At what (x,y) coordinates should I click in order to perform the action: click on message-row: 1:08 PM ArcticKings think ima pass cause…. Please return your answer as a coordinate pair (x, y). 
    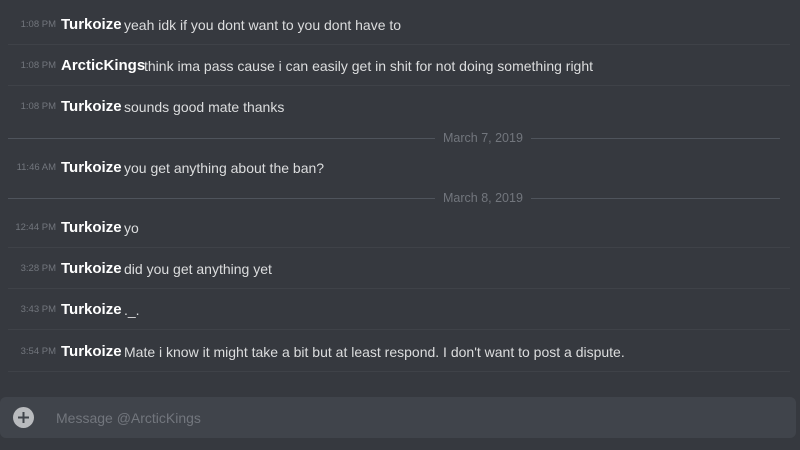
    Looking at the image, I should click on (395, 66).